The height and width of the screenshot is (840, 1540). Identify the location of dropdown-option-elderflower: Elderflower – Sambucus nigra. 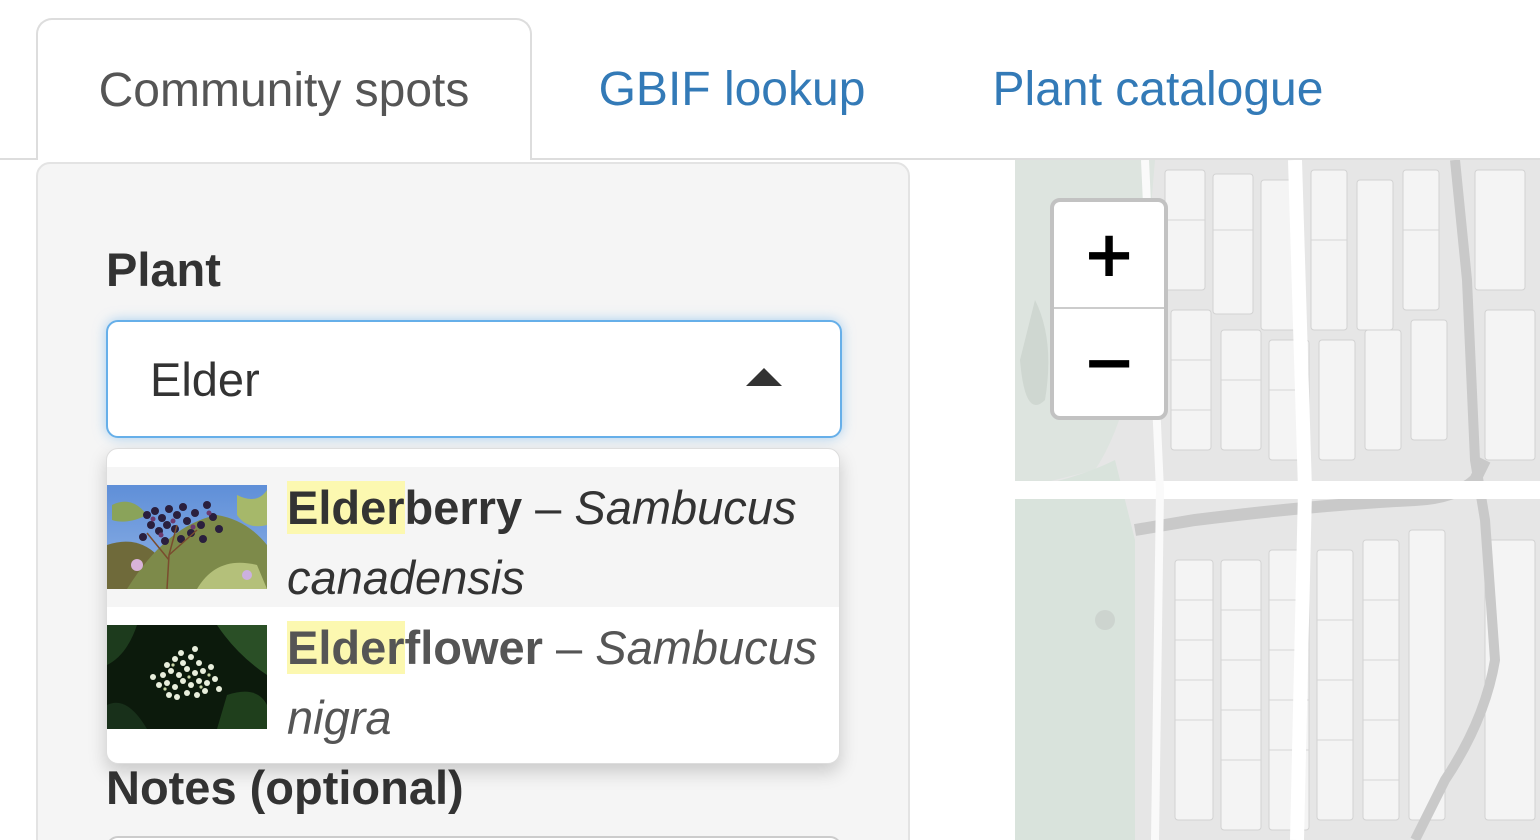
(473, 677).